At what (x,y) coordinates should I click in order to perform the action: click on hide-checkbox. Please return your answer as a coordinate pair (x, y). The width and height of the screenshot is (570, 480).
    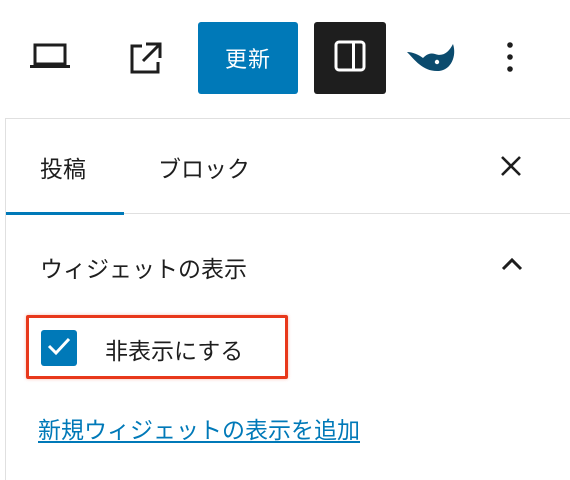
    Looking at the image, I should click on (59, 348).